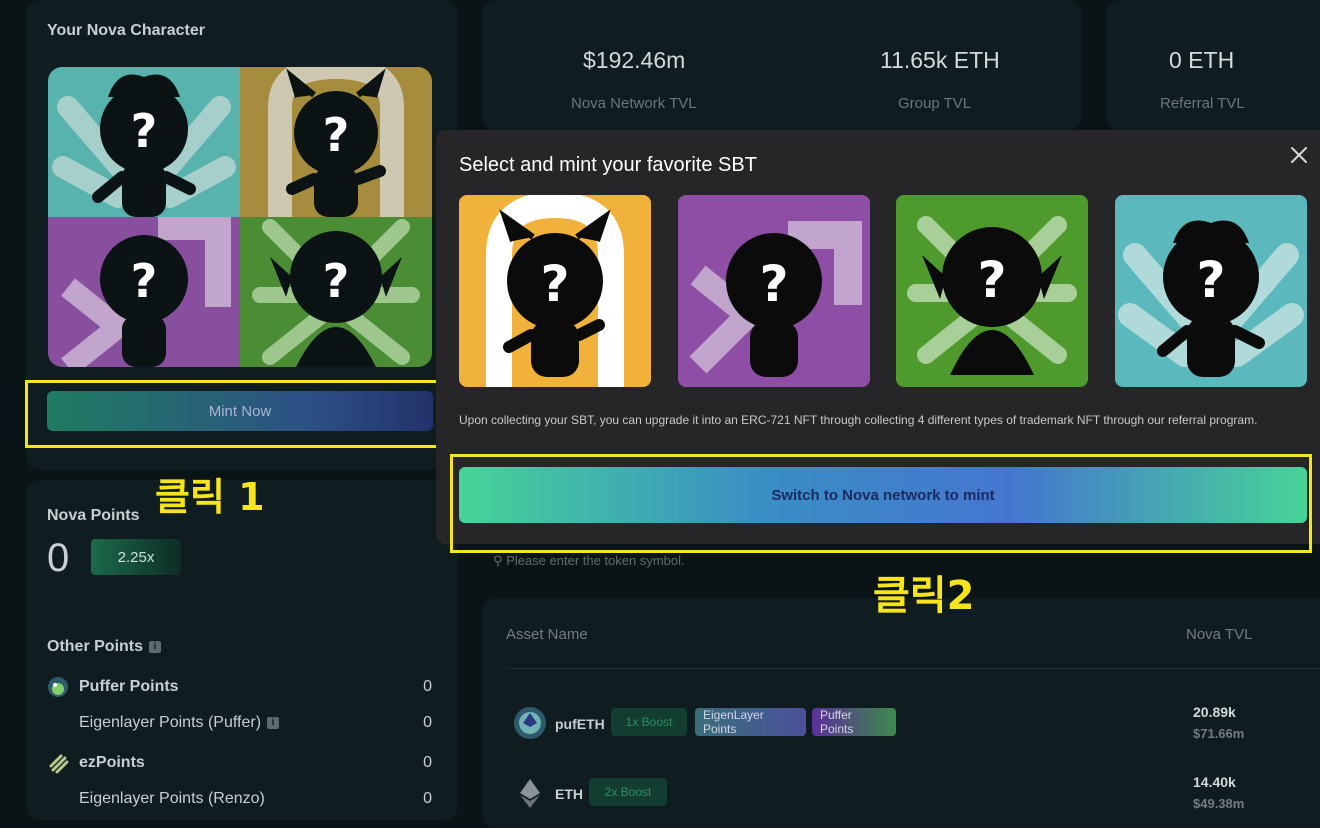  What do you see at coordinates (634, 103) in the screenshot?
I see `stat-nova-tvl-label: Nova Network TVL` at bounding box center [634, 103].